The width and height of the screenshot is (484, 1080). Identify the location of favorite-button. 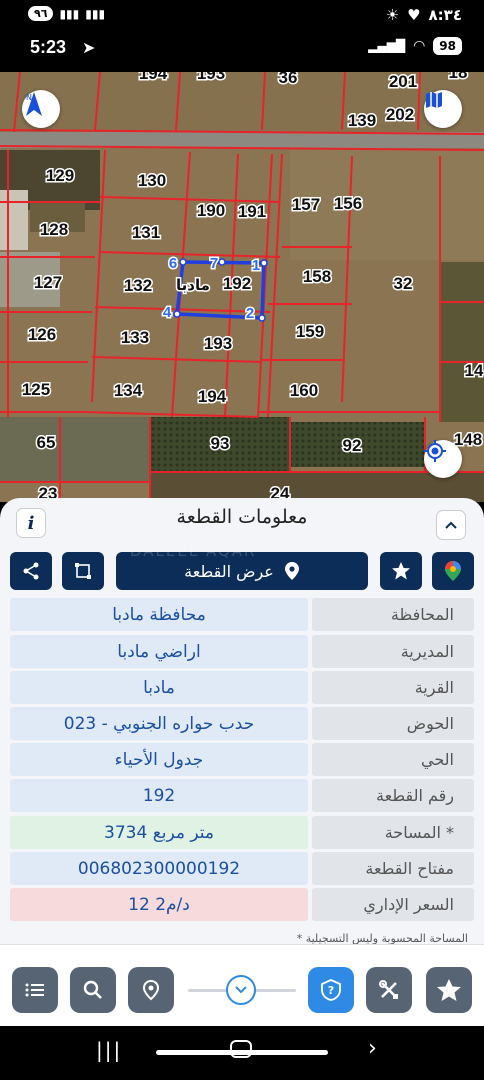
(401, 571).